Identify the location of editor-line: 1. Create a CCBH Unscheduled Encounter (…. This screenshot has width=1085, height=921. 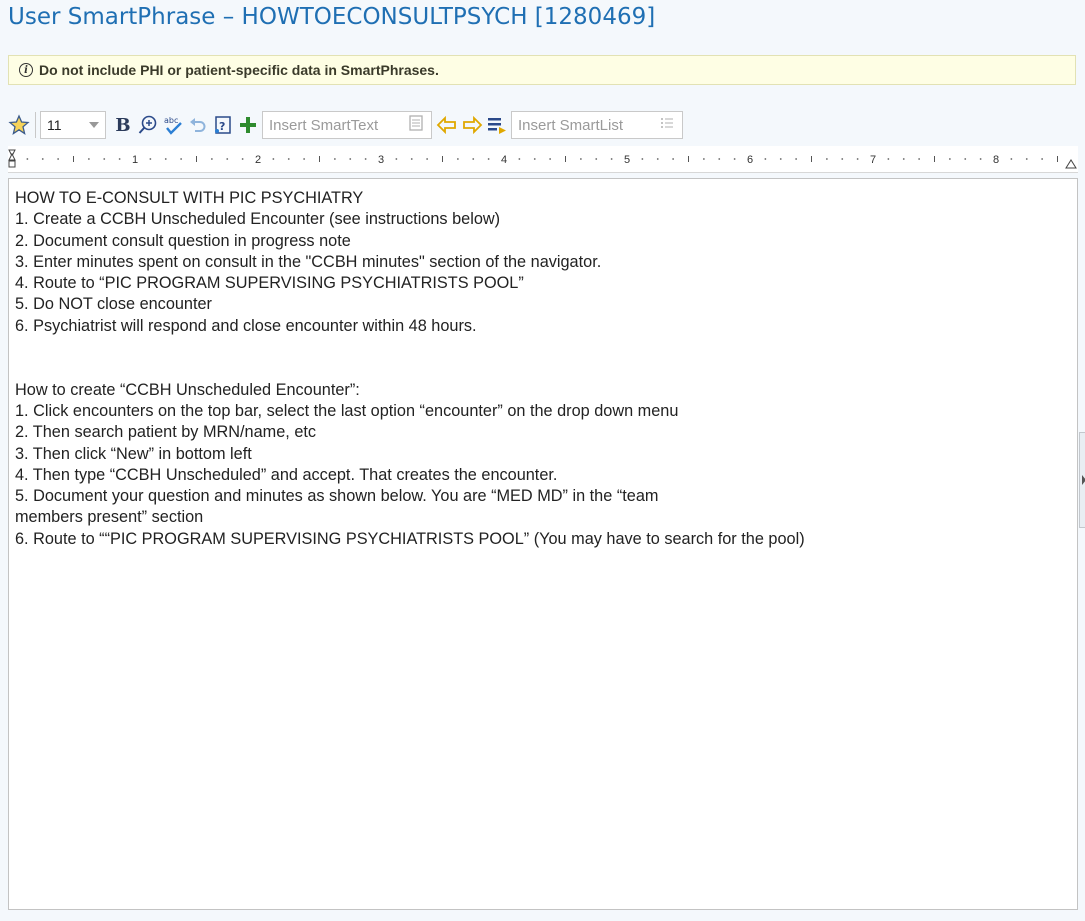
(258, 219).